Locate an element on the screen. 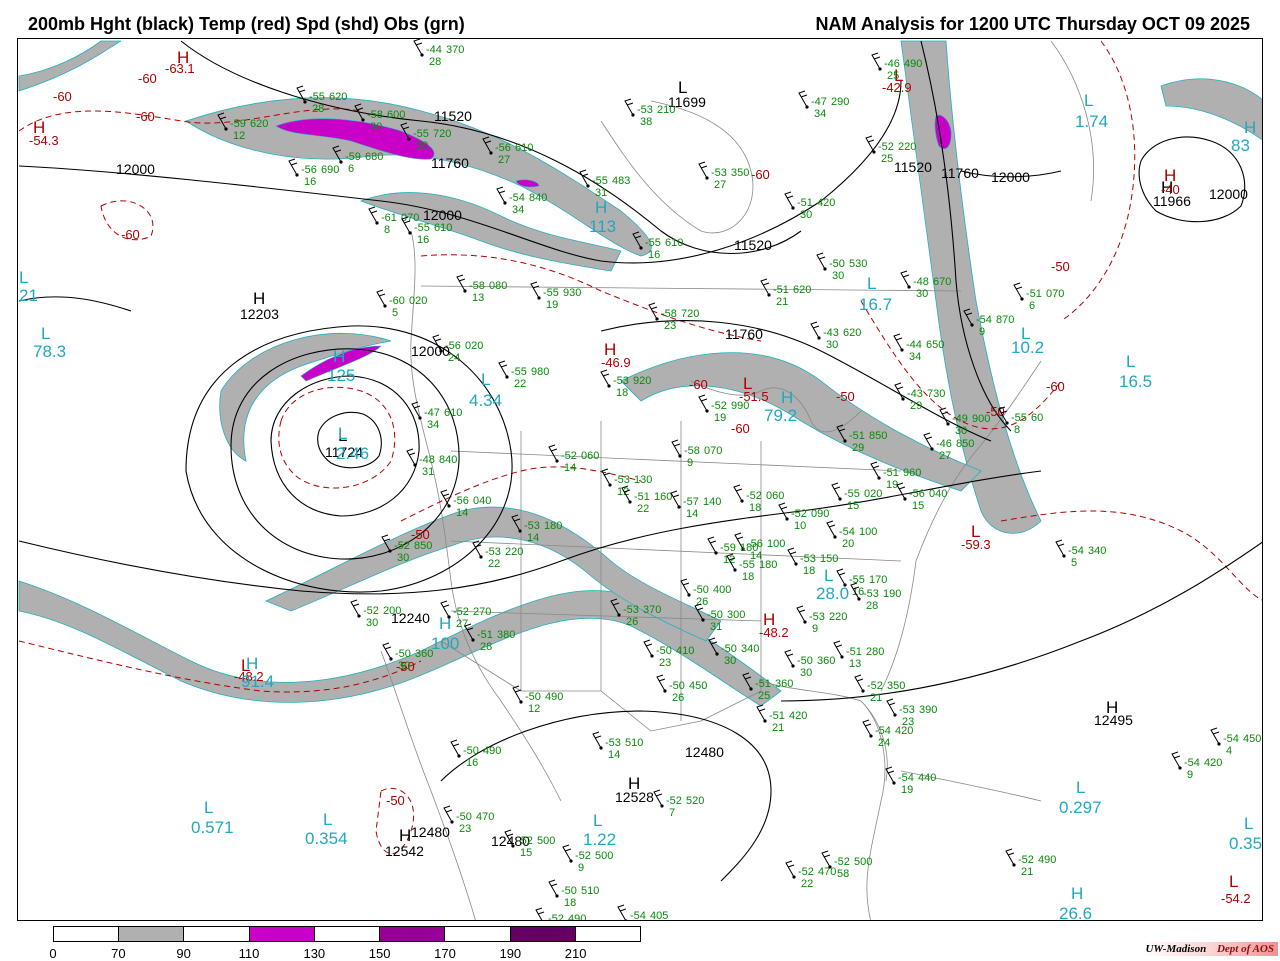  center-value: 2.46 is located at coordinates (352, 453).